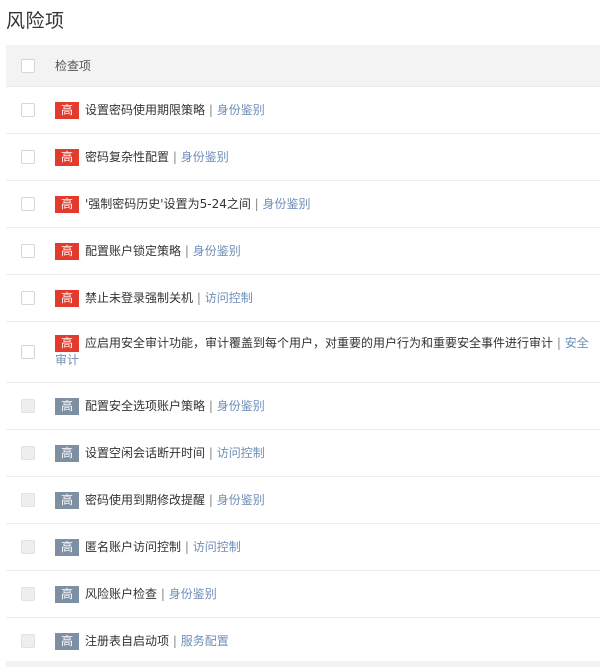 Image resolution: width=600 pixels, height=667 pixels. I want to click on table-row: 高密码复杂性配置 | 身份鉴别, so click(303, 157).